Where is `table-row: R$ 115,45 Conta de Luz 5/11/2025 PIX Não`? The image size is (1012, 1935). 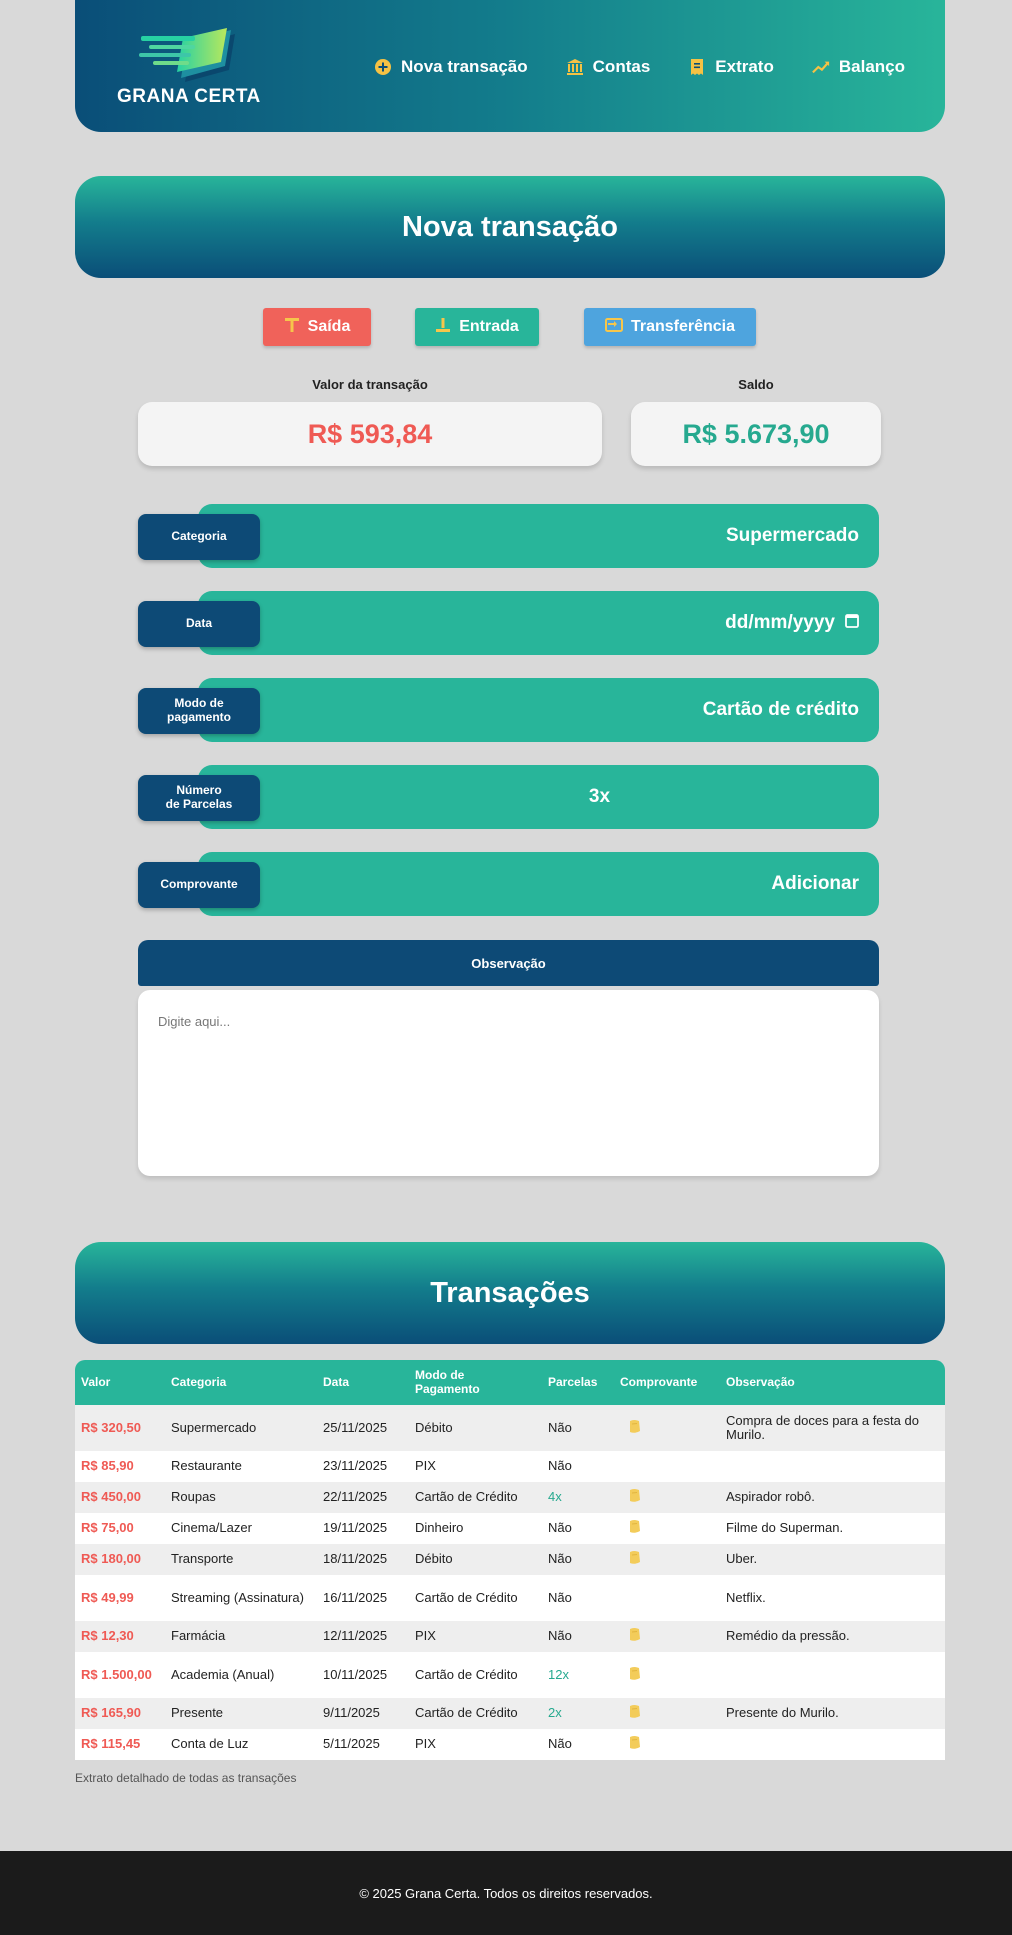 table-row: R$ 115,45 Conta de Luz 5/11/2025 PIX Não is located at coordinates (510, 1744).